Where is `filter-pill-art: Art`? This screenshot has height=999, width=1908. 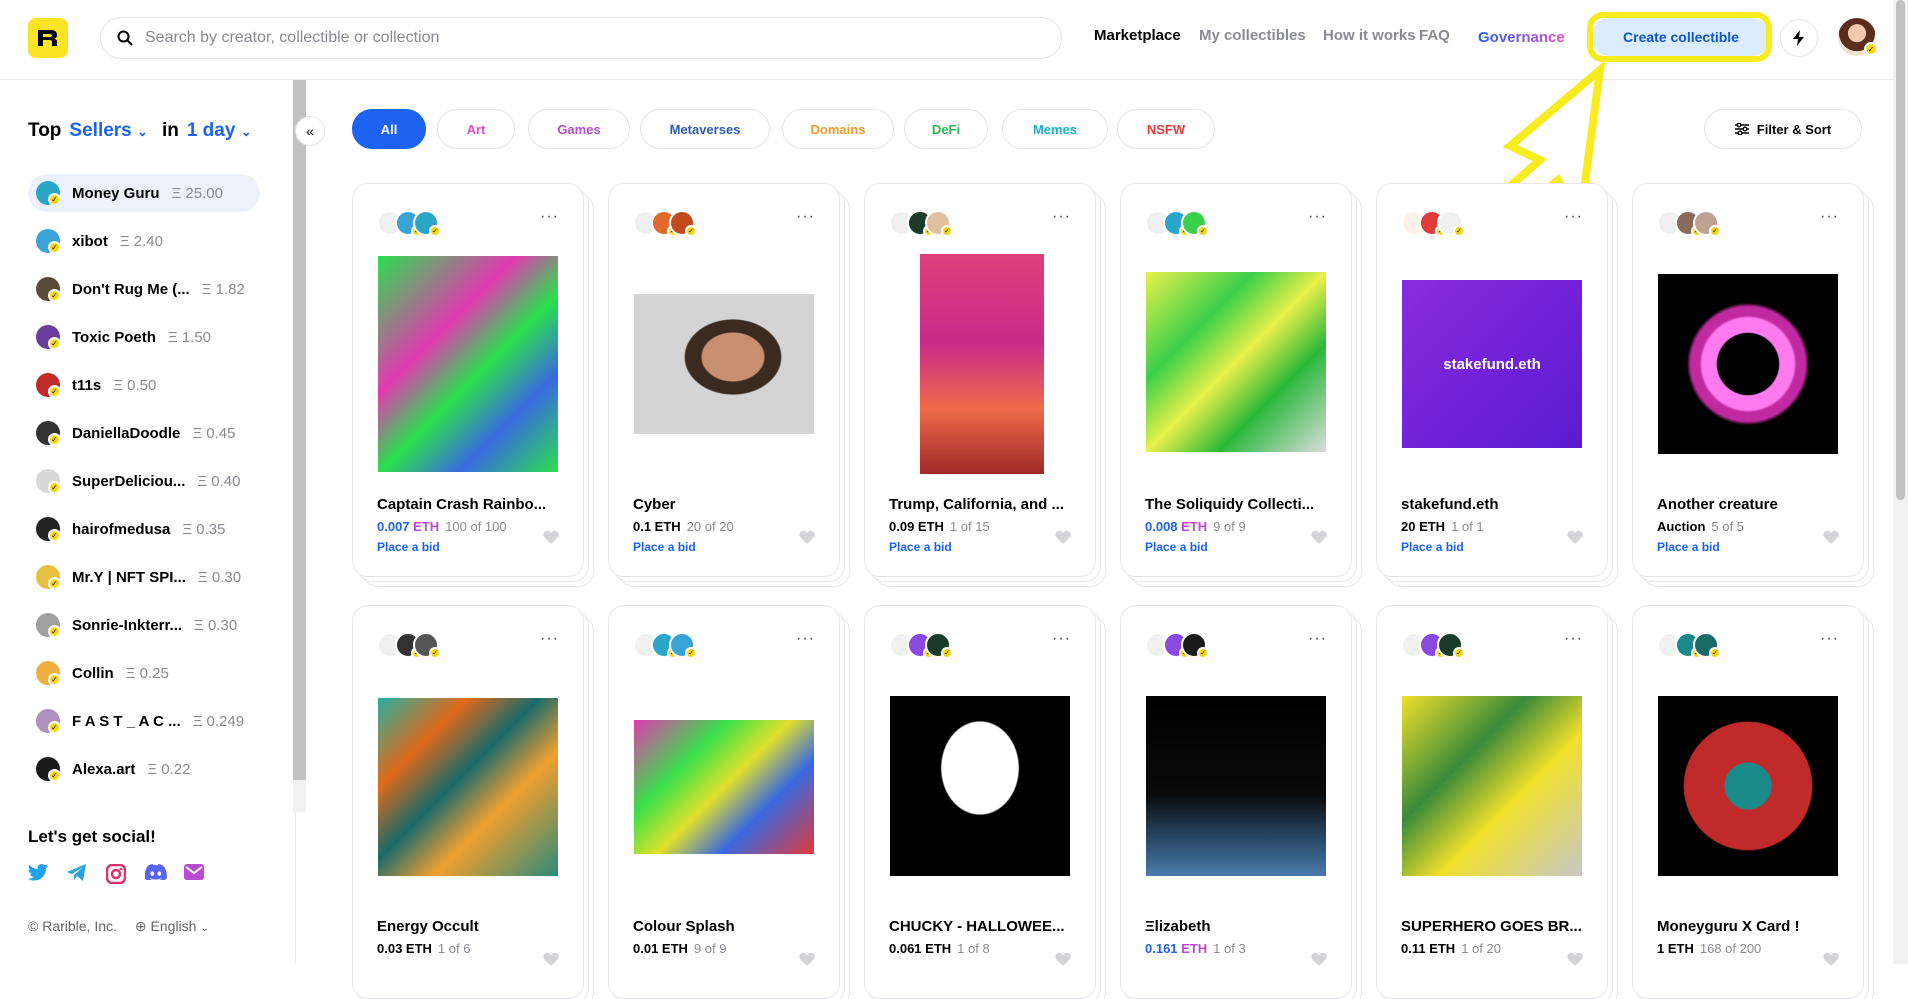 filter-pill-art: Art is located at coordinates (476, 129).